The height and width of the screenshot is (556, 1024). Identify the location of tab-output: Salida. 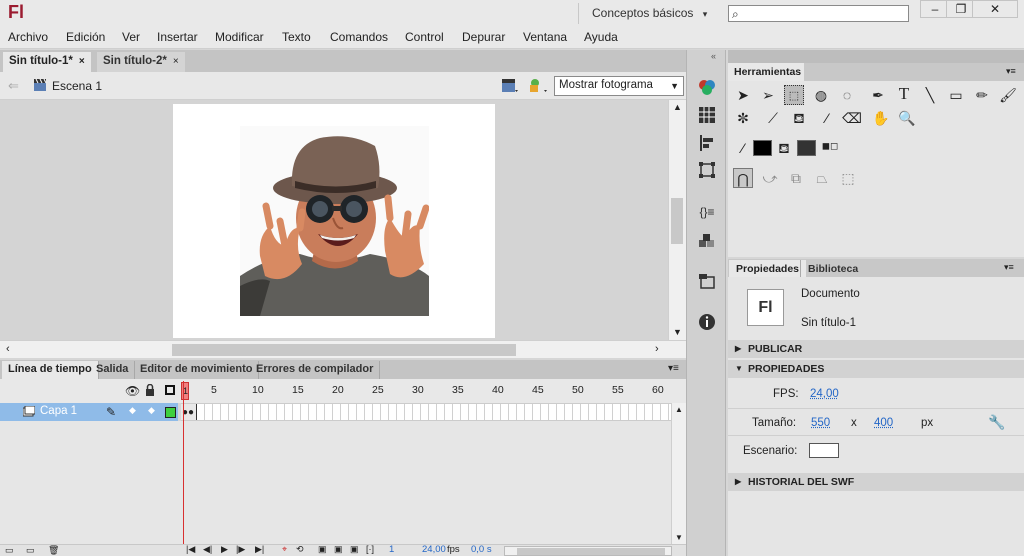
(113, 370).